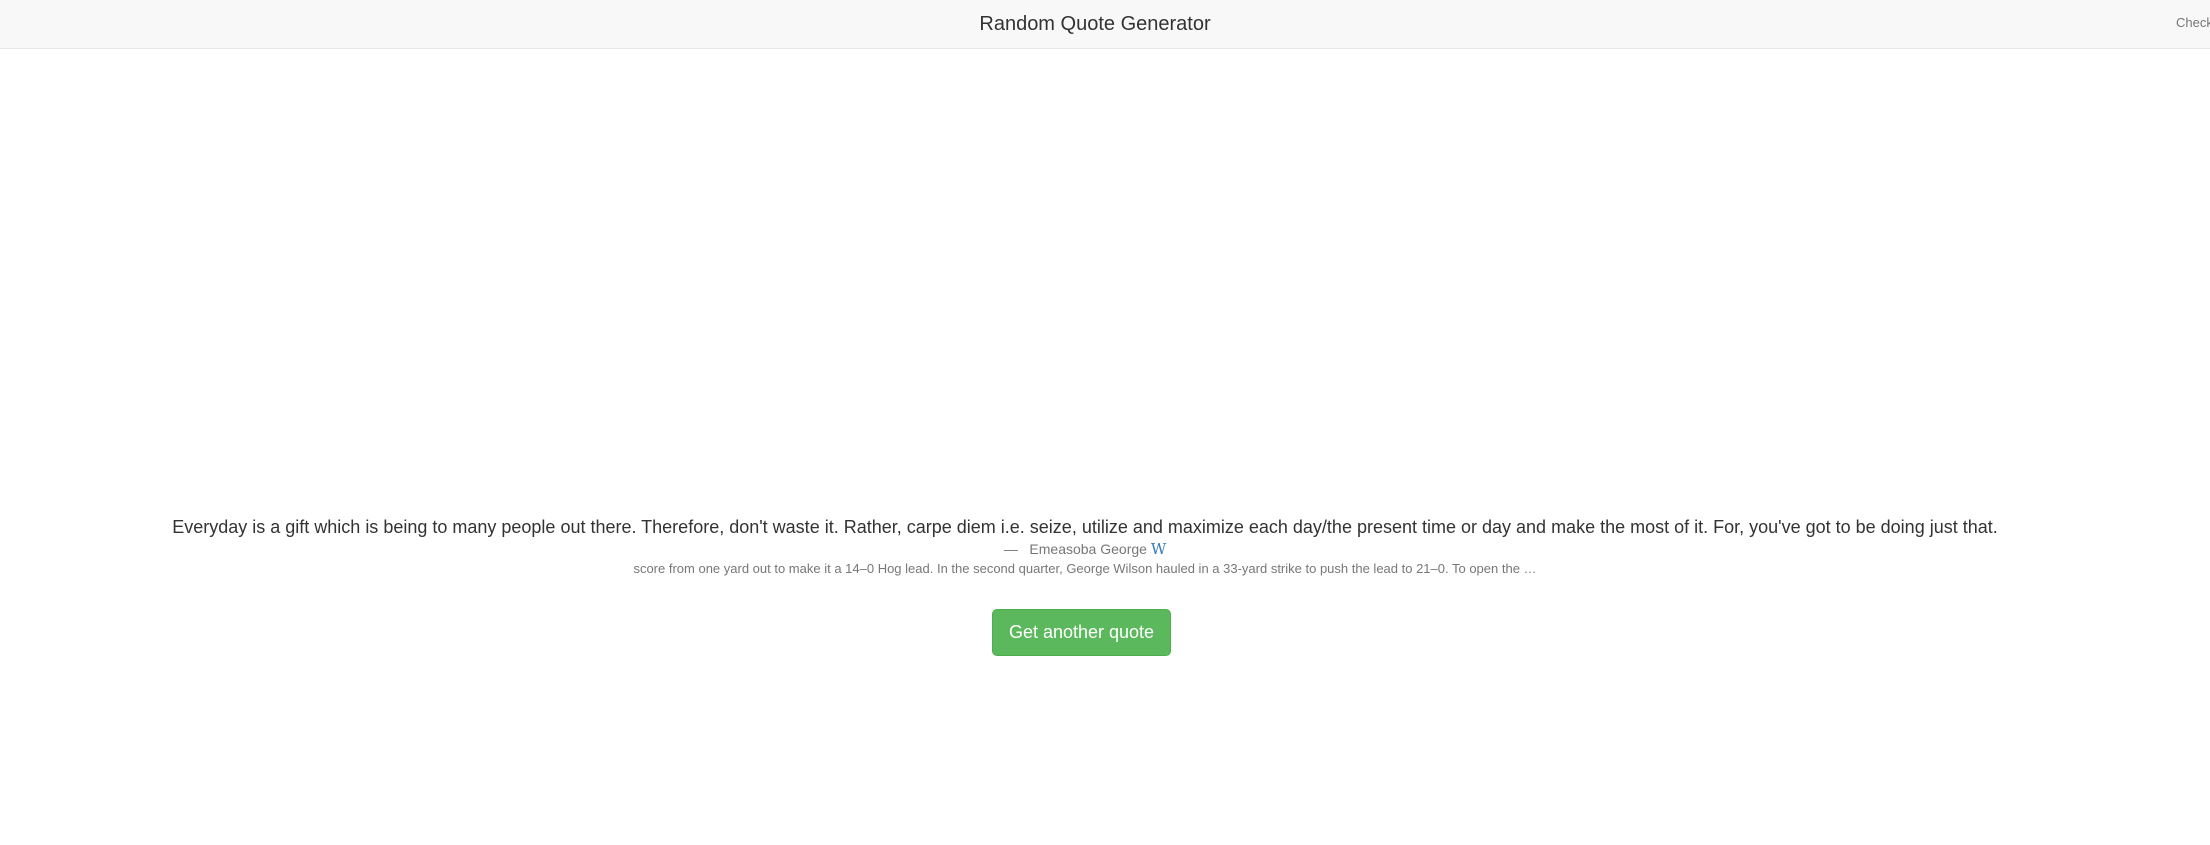 The height and width of the screenshot is (845, 2210). What do you see at coordinates (1010, 549) in the screenshot?
I see `attribution-dash: —` at bounding box center [1010, 549].